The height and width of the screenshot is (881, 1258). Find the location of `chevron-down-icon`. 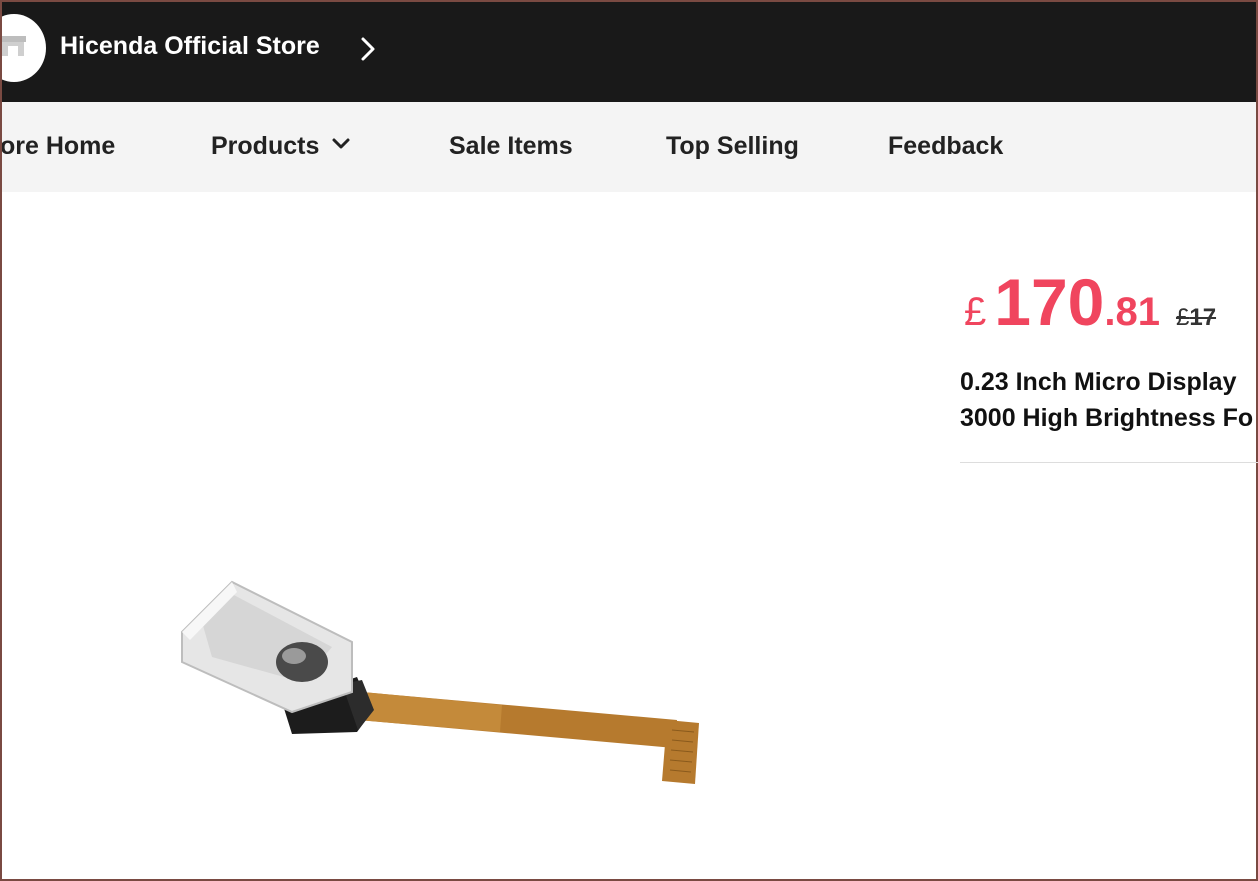

chevron-down-icon is located at coordinates (341, 143).